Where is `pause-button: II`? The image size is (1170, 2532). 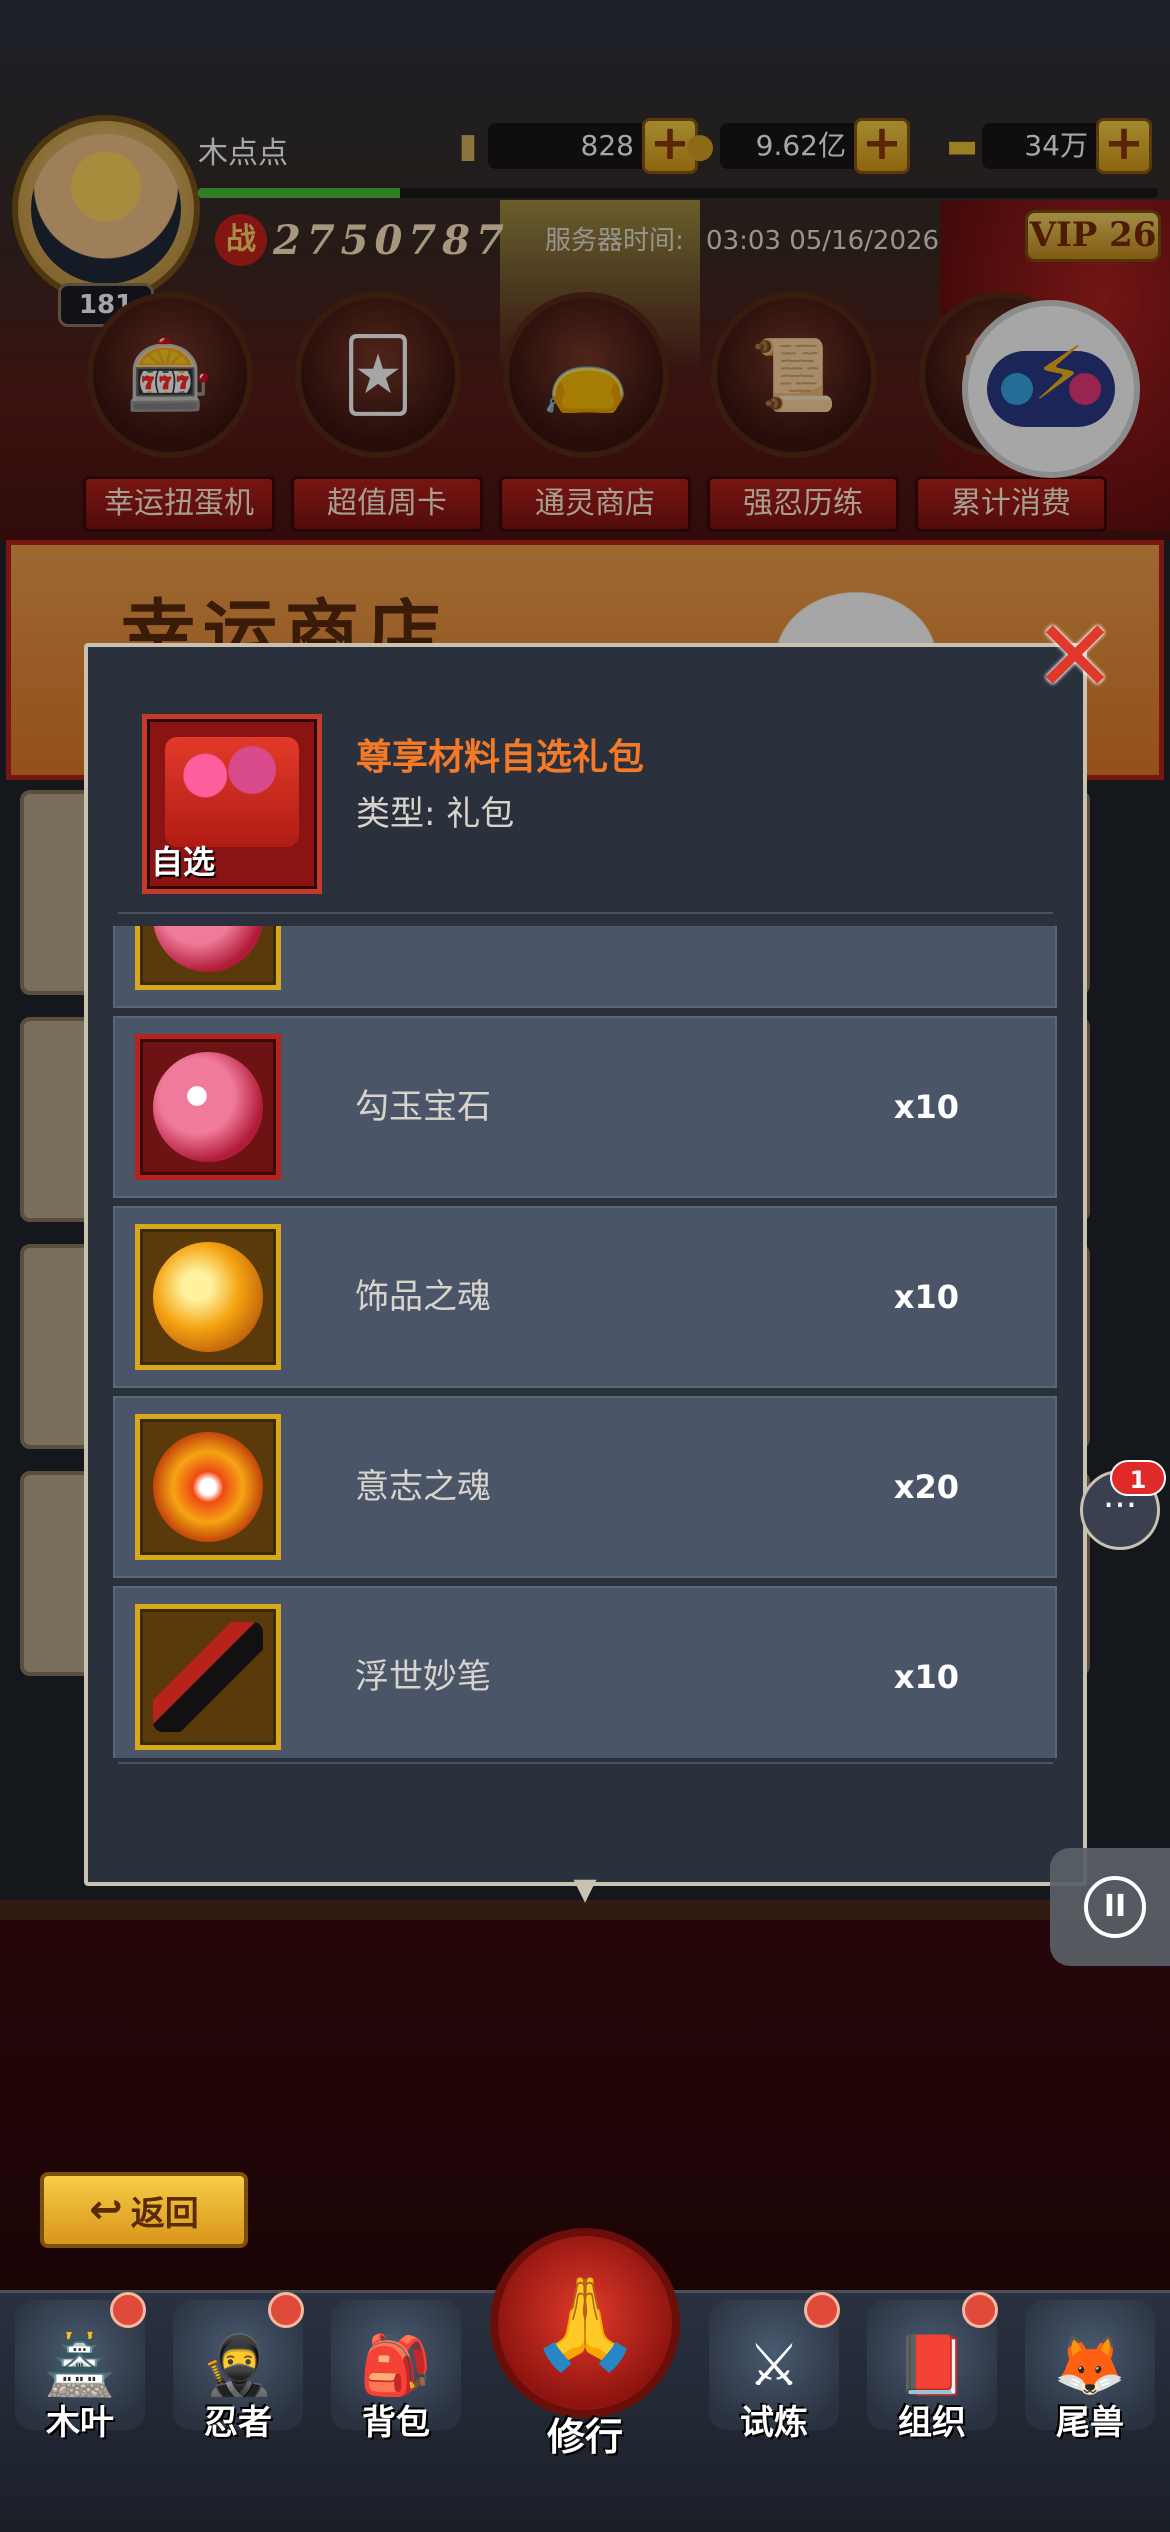 pause-button: II is located at coordinates (1110, 1907).